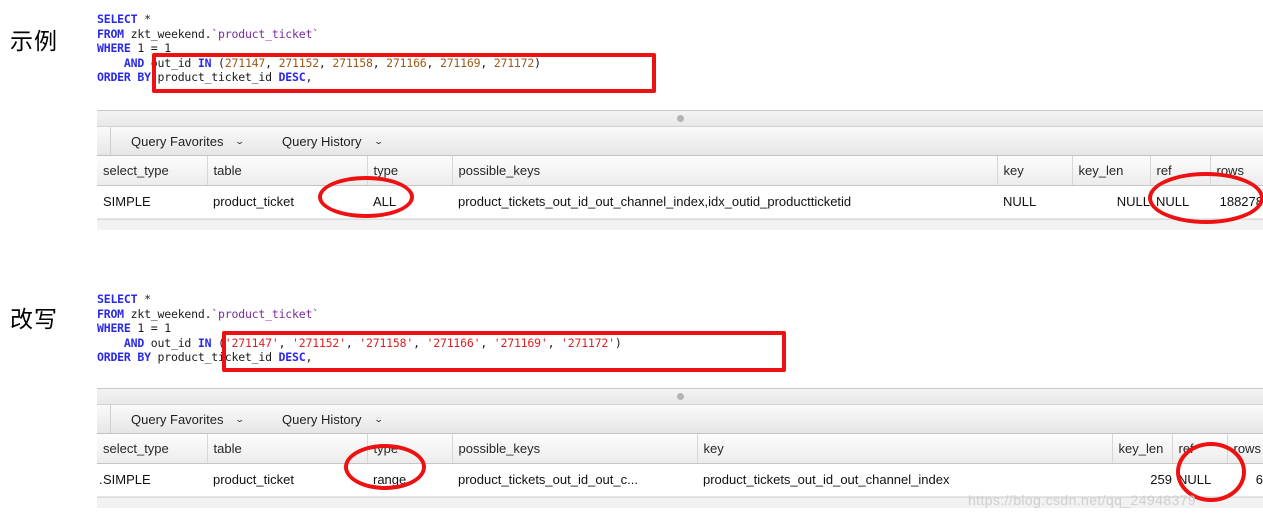 This screenshot has height=521, width=1263. I want to click on tab-query-favorites-label: Query Favorites, so click(177, 141).